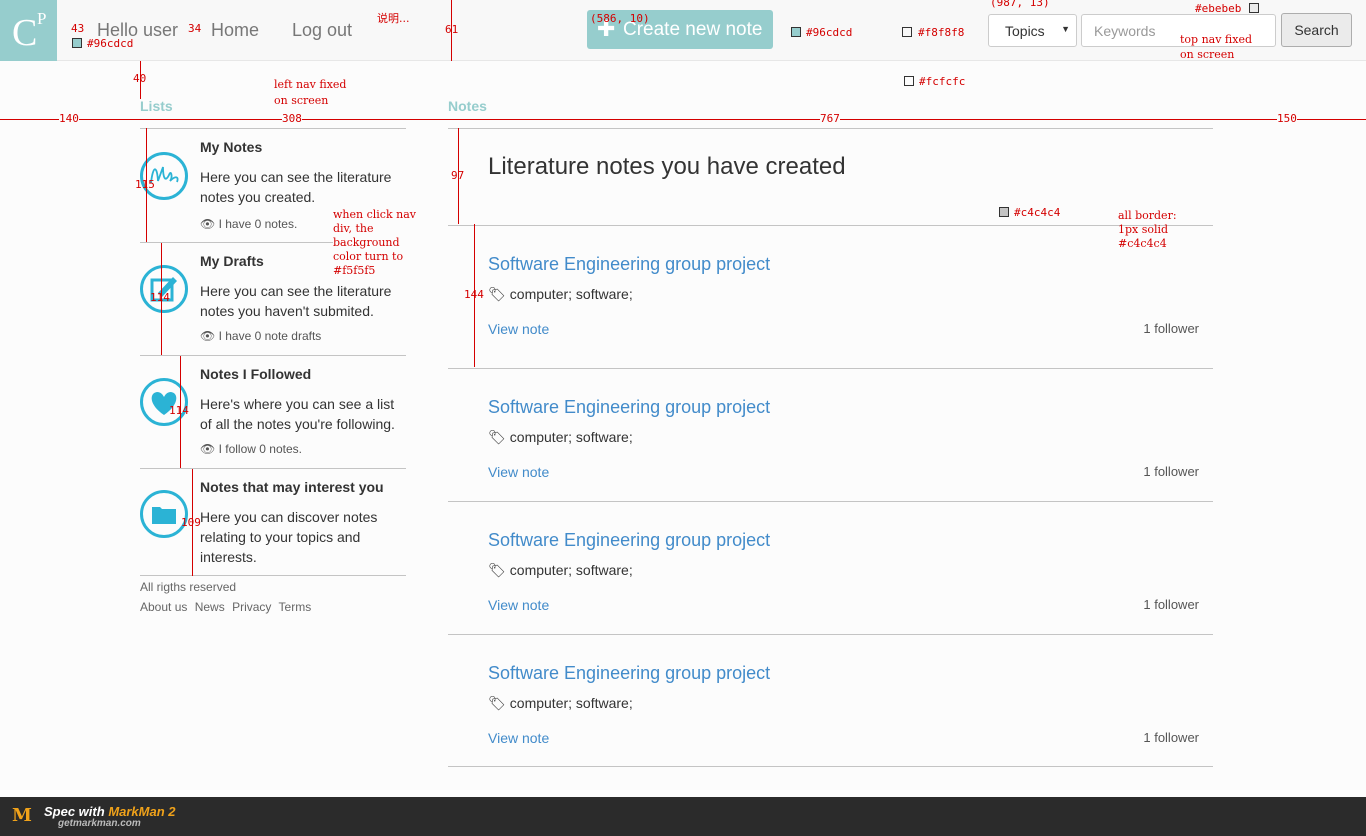  What do you see at coordinates (942, 81) in the screenshot?
I see `ann-color-page: #fcfcfc` at bounding box center [942, 81].